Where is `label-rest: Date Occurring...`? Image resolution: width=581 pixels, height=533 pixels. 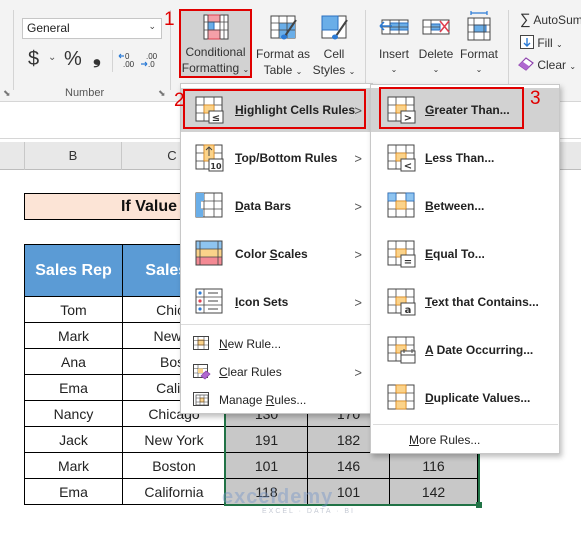 label-rest: Date Occurring... is located at coordinates (483, 350).